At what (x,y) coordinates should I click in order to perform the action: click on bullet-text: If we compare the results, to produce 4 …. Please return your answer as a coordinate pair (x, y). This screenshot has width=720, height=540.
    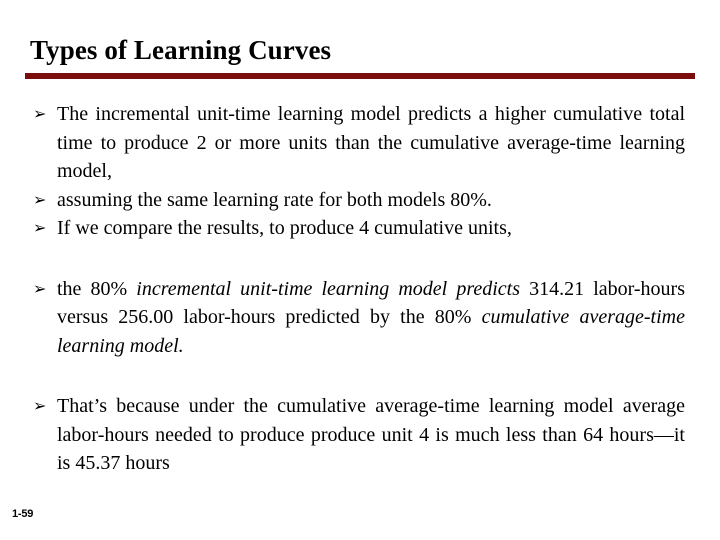
    Looking at the image, I should click on (284, 228).